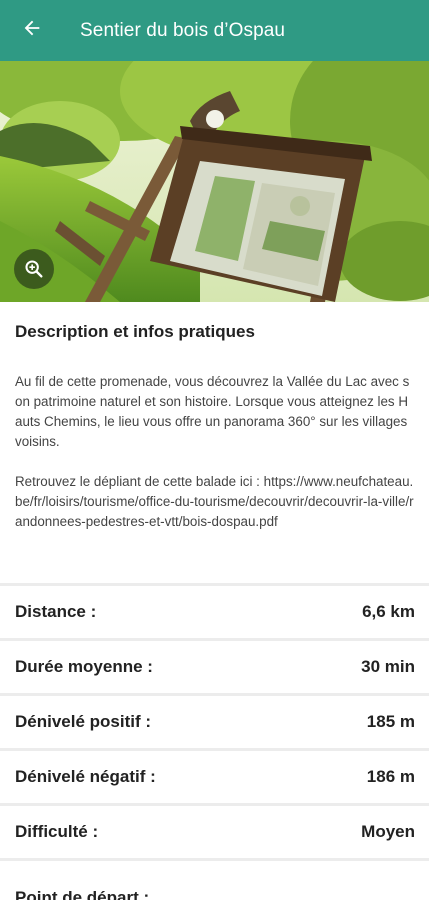 The height and width of the screenshot is (900, 429). Describe the element at coordinates (83, 721) in the screenshot. I see `stat-label: Dénivelé positif :` at that location.